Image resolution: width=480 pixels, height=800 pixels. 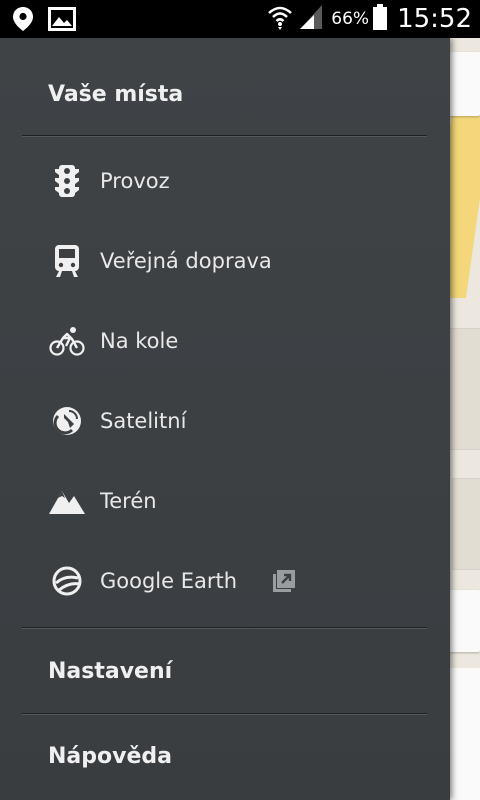 What do you see at coordinates (23, 21) in the screenshot?
I see `location-pin-icon` at bounding box center [23, 21].